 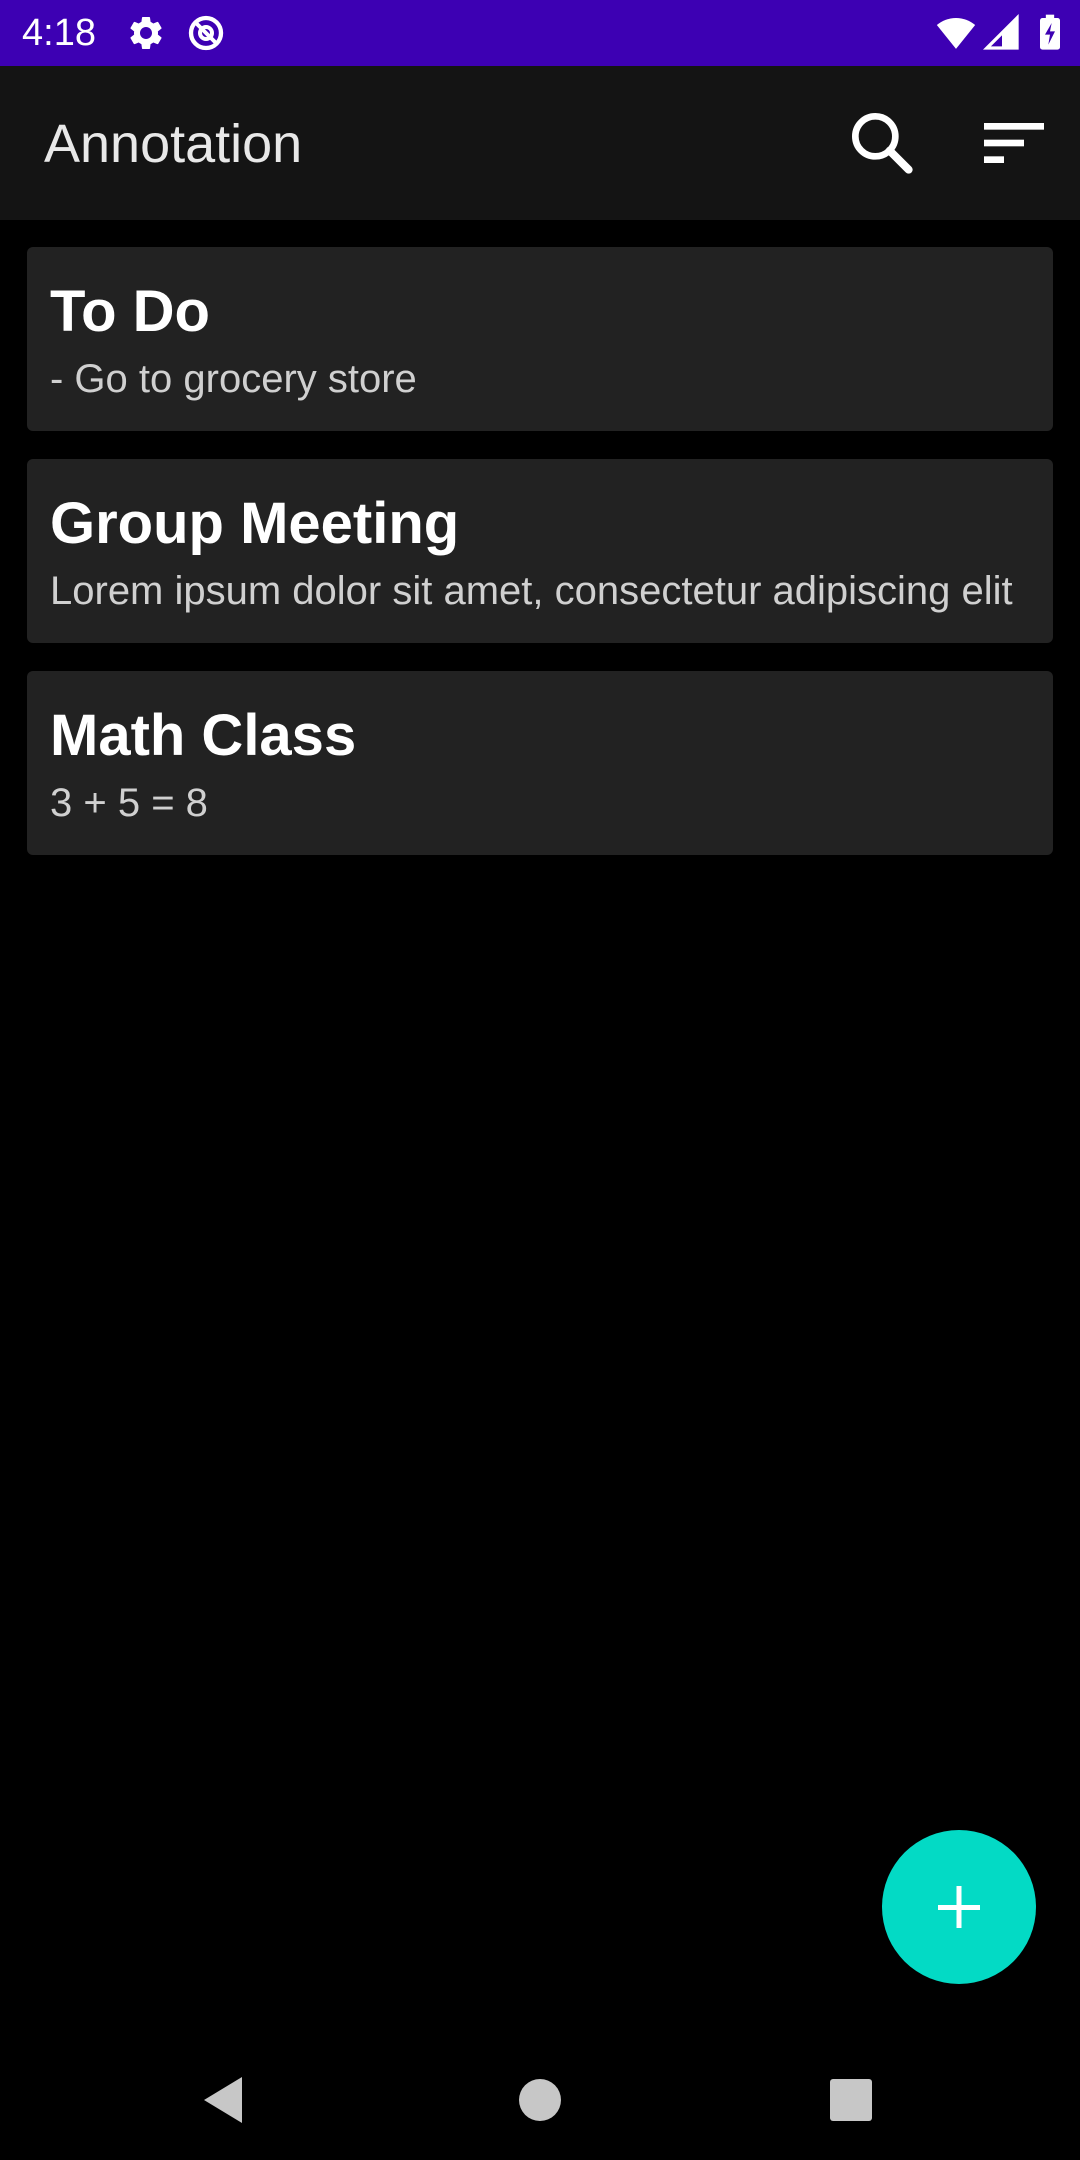 I want to click on settings-icon, so click(x=146, y=33).